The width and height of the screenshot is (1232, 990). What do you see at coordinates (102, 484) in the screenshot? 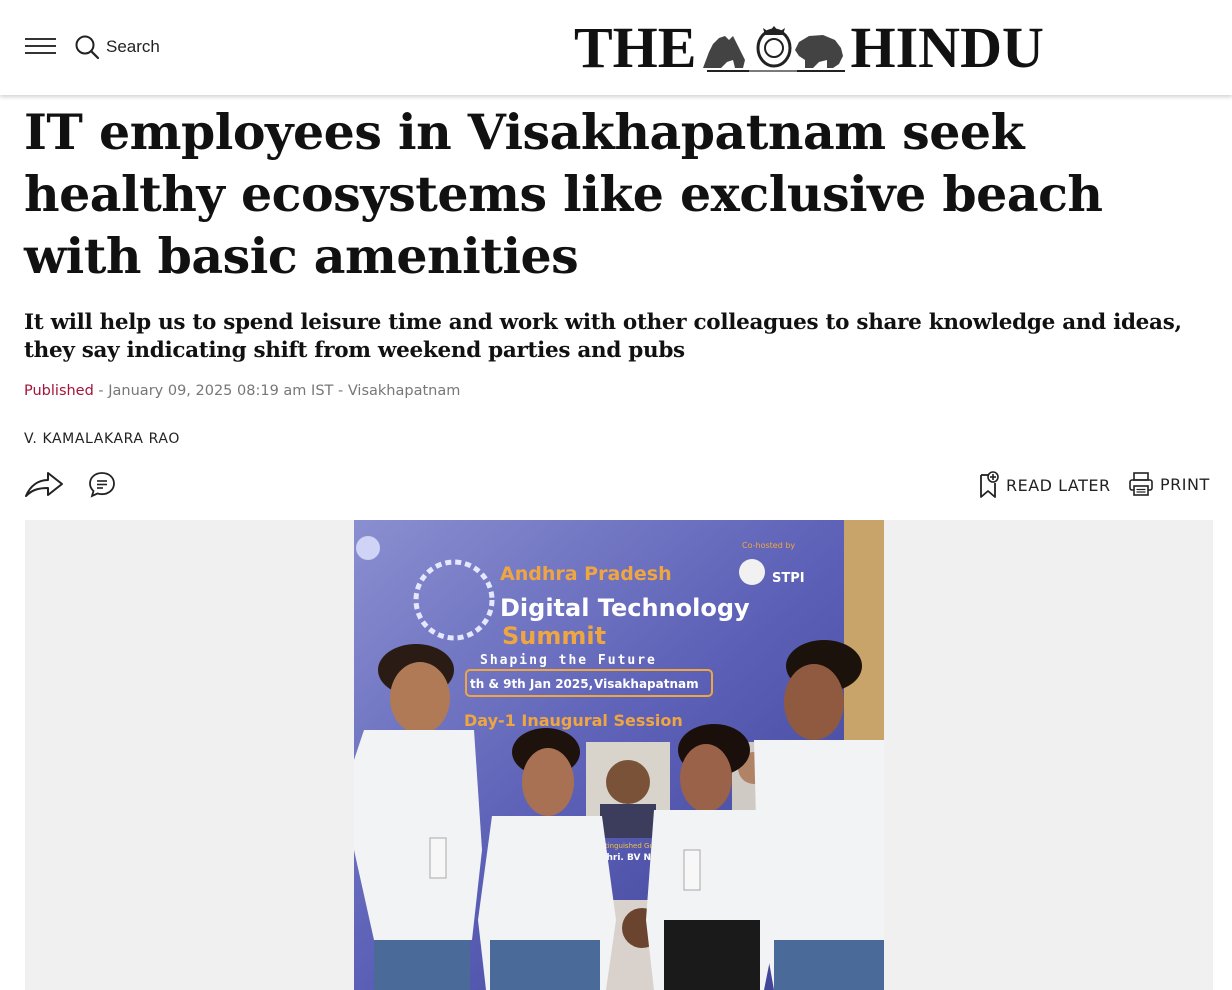
I see `comment-icon` at bounding box center [102, 484].